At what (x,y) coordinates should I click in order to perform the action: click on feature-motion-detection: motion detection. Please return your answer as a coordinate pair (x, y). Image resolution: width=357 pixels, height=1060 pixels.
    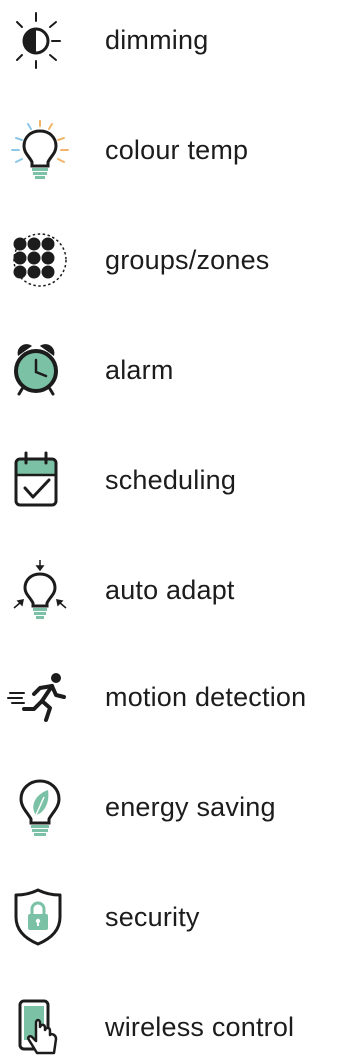
    Looking at the image, I should click on (178, 697).